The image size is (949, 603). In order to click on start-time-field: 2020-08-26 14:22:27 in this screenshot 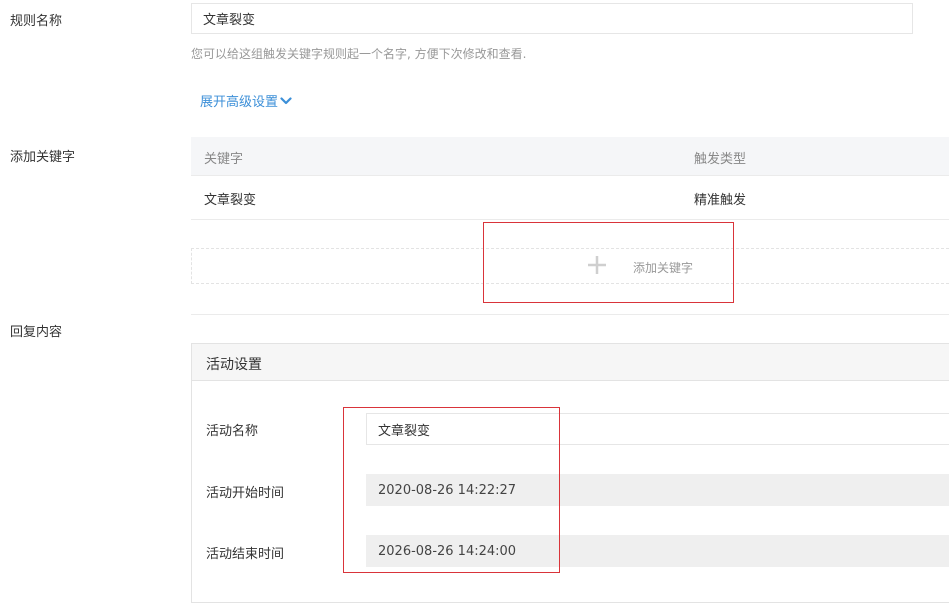, I will do `click(657, 490)`.